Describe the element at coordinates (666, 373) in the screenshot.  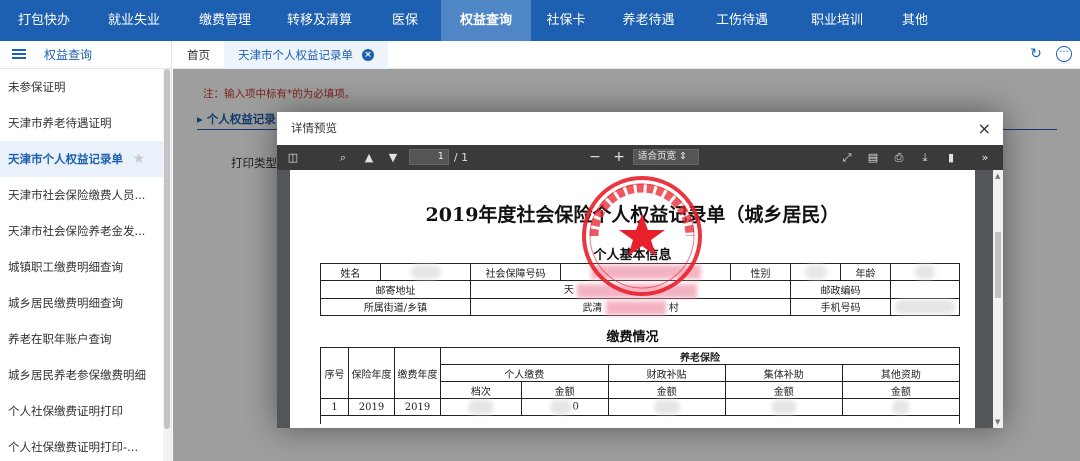
I see `sub-subsidy: 财政补贴` at that location.